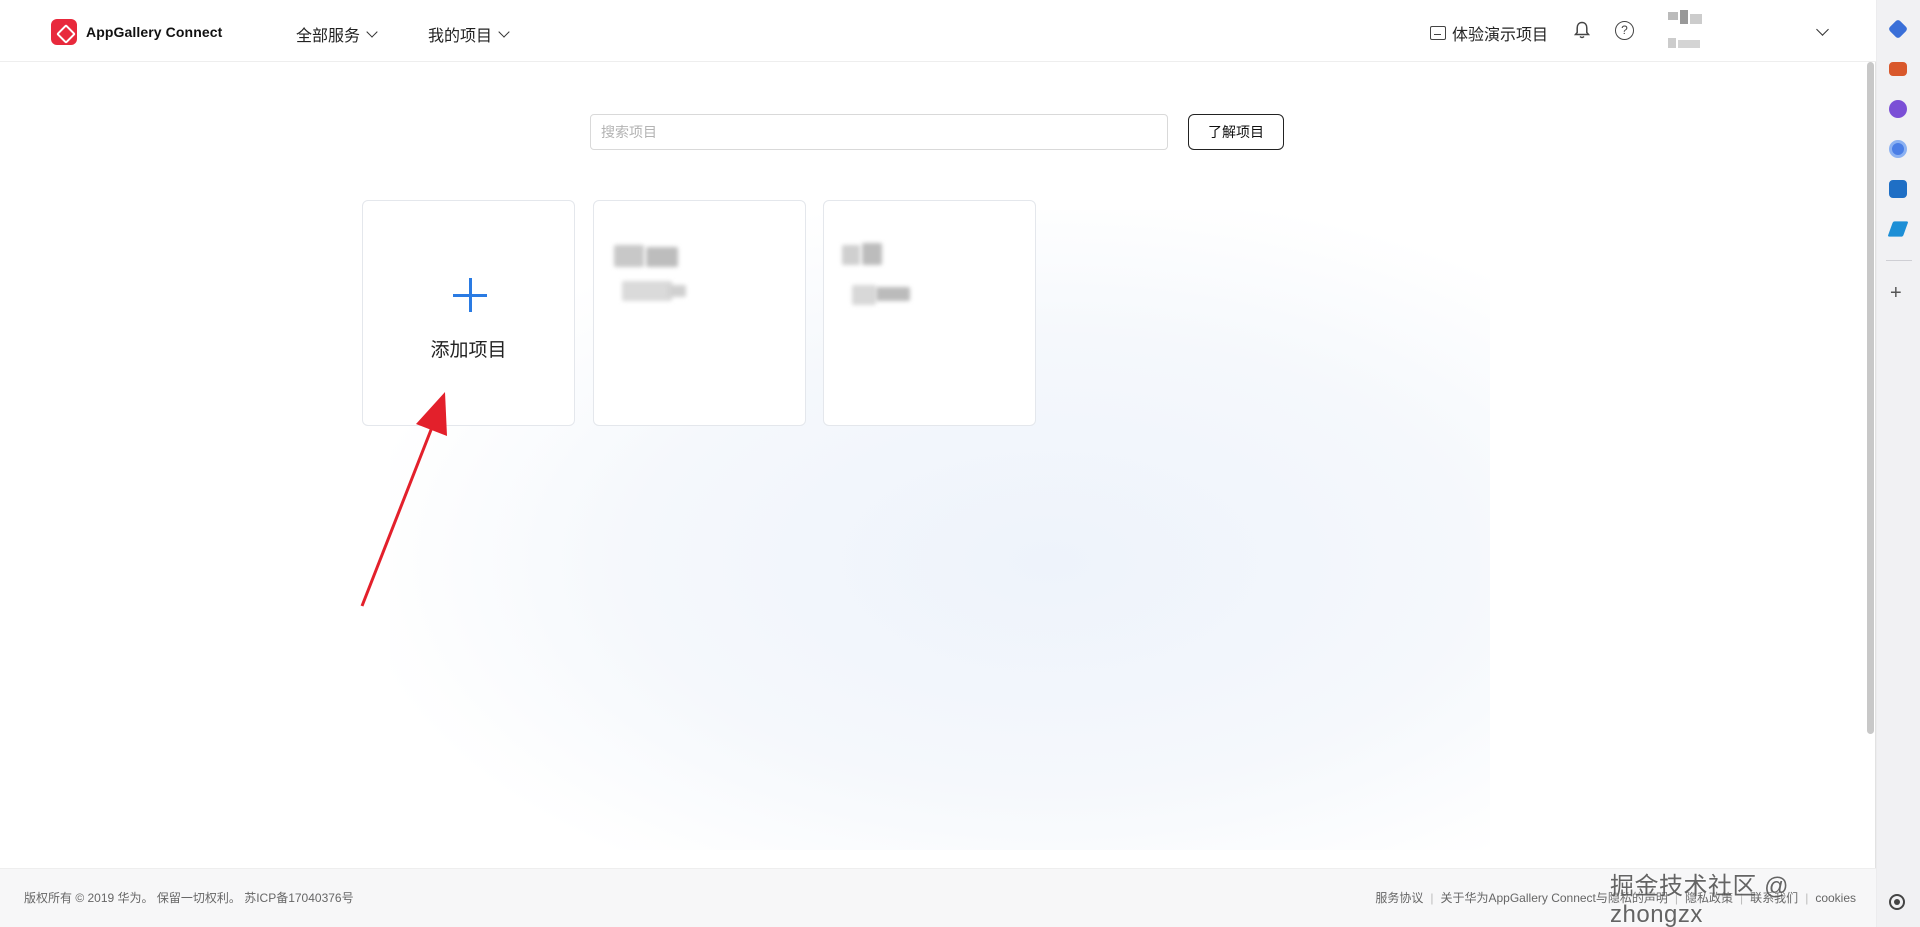  I want to click on bell-icon, so click(1582, 30).